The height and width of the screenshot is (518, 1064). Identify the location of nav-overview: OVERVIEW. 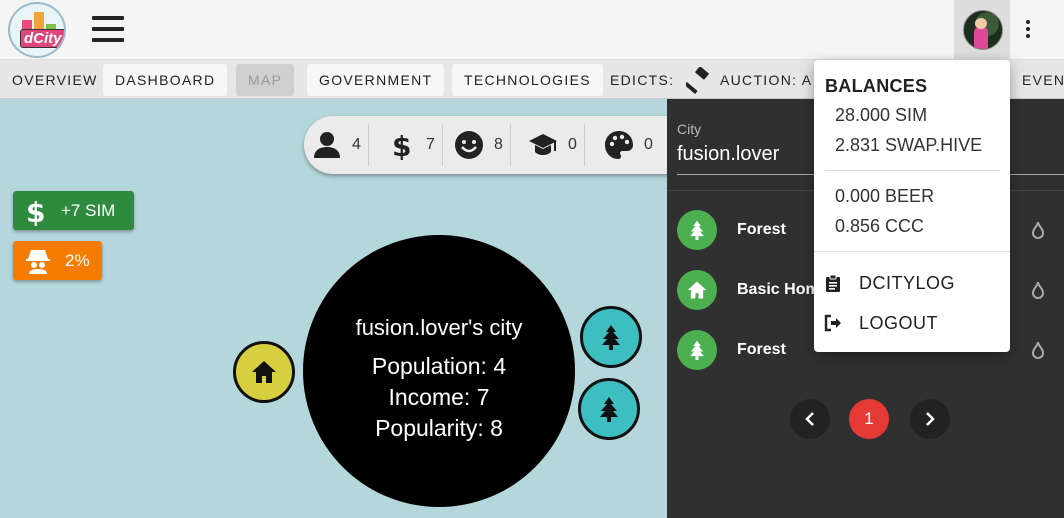
(55, 80).